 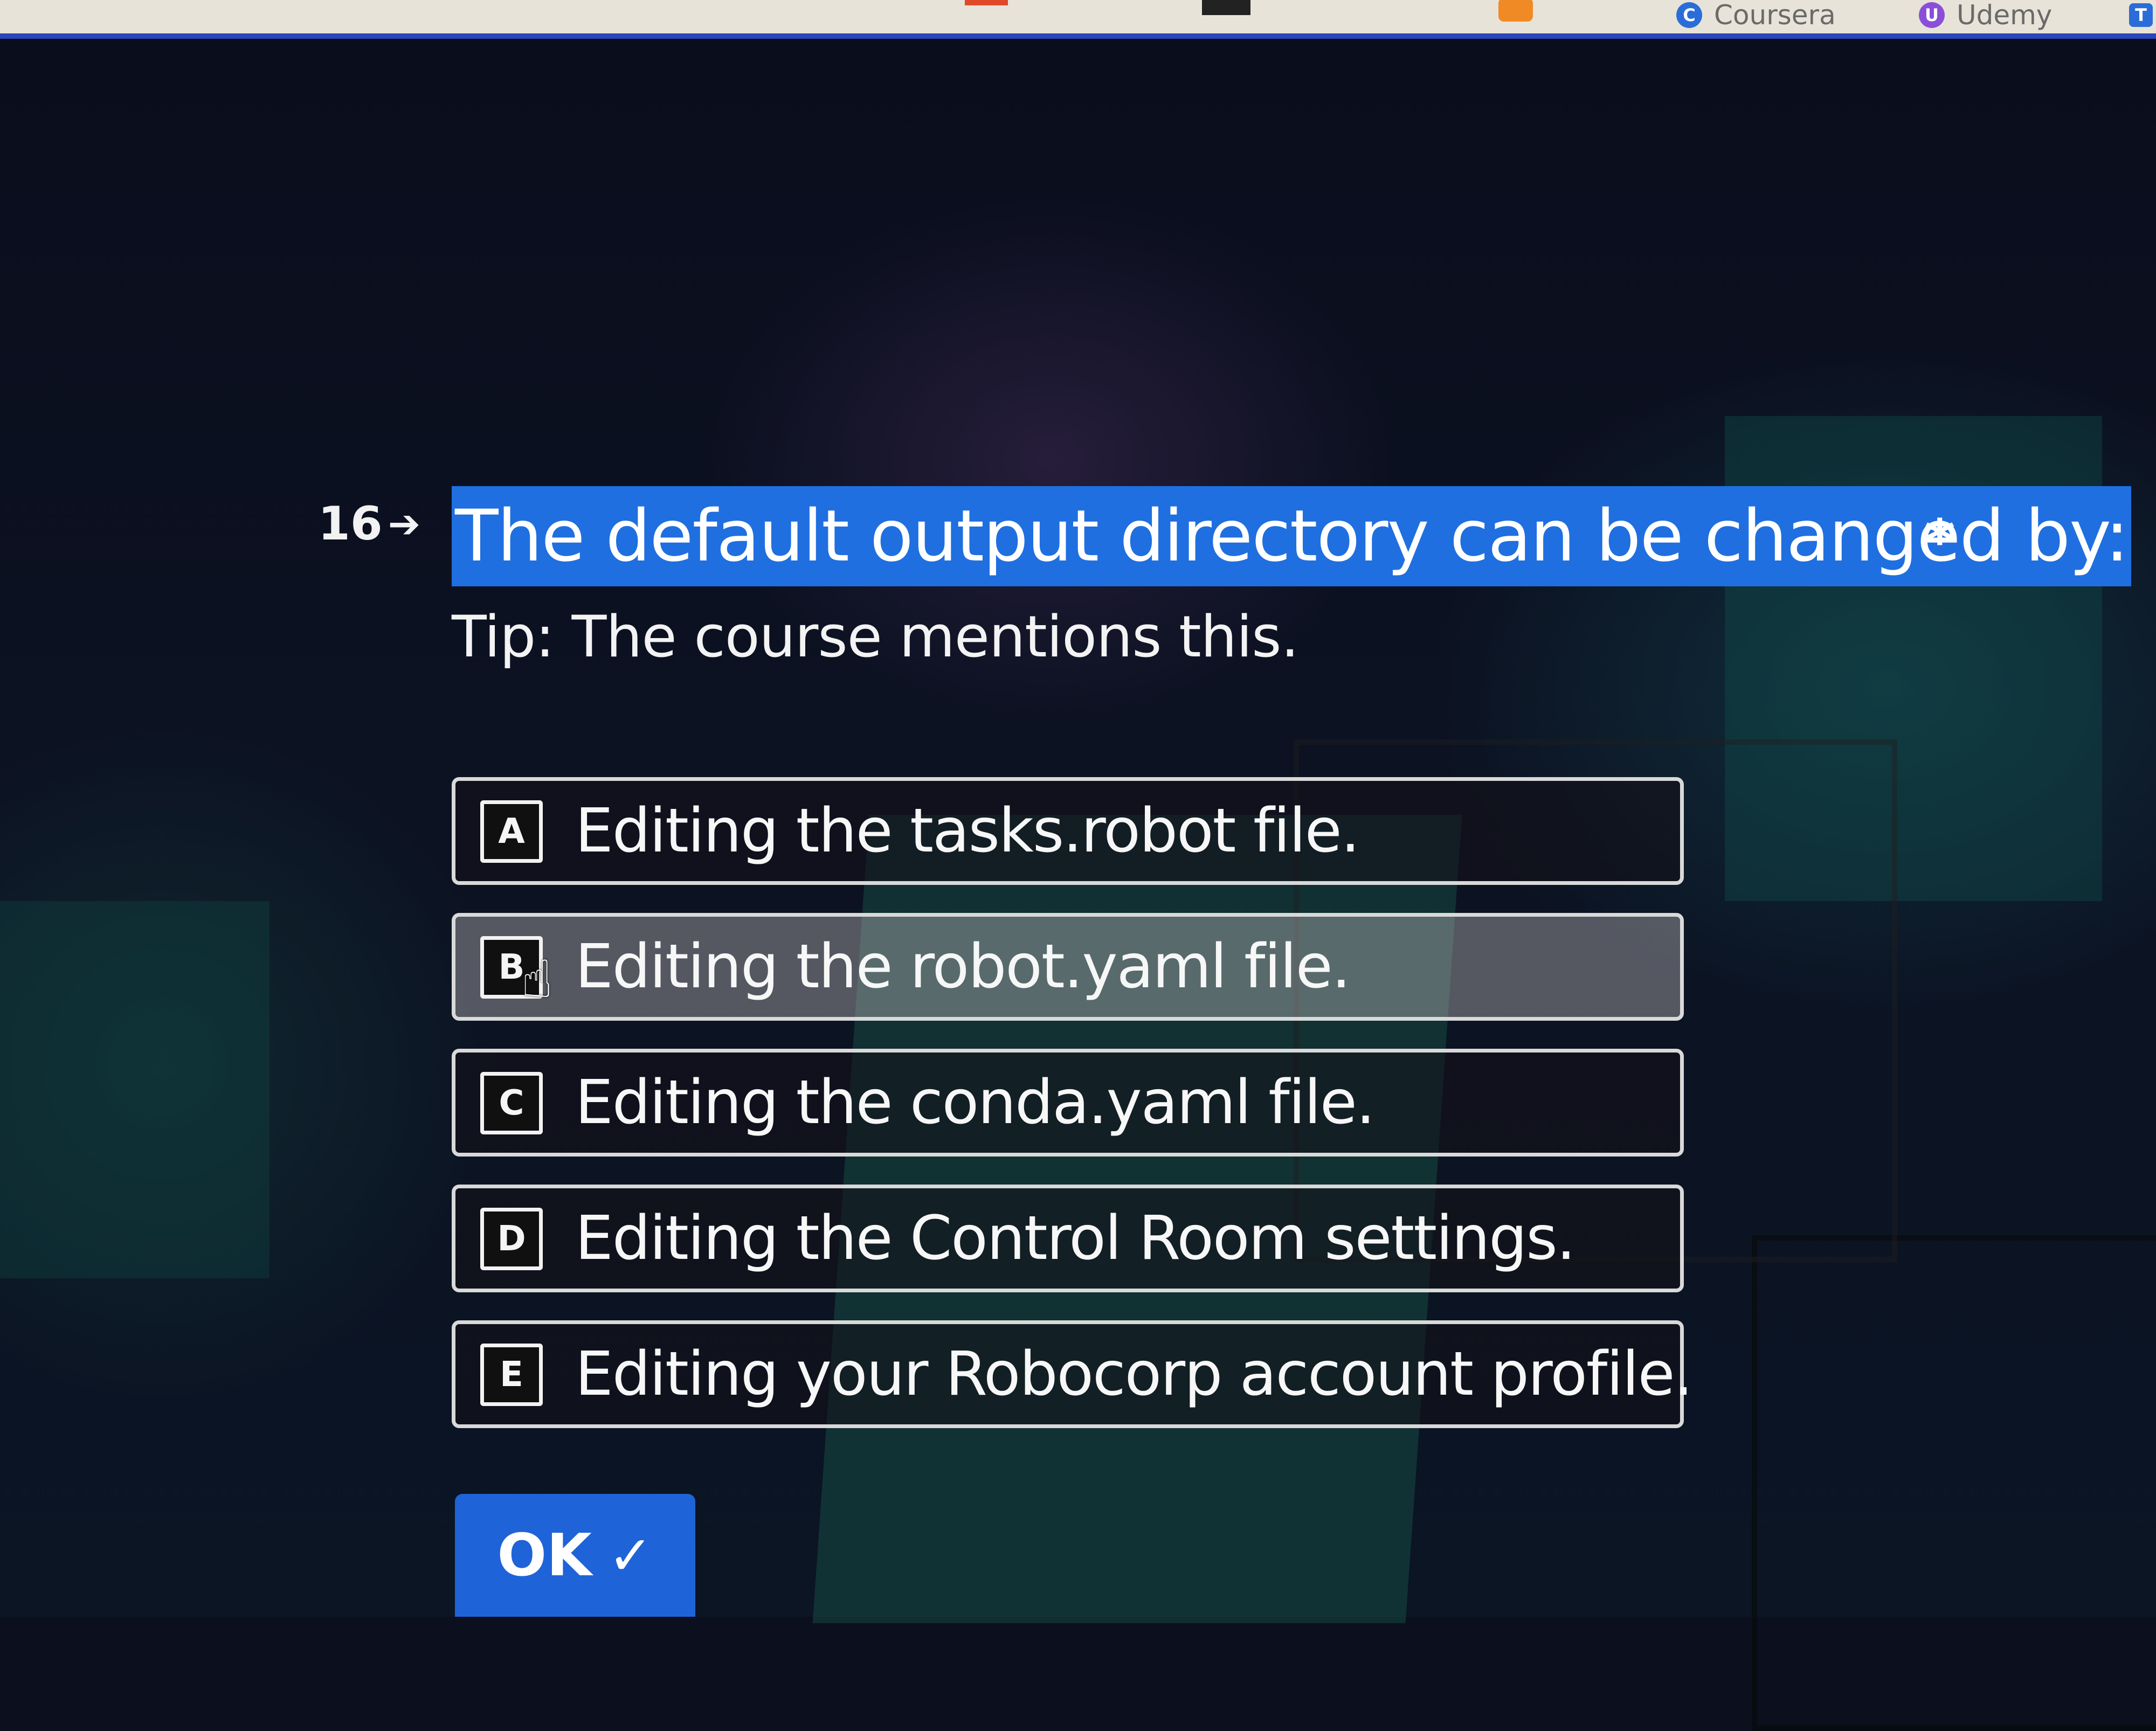 I want to click on bookmark-icon: T, so click(x=2141, y=15).